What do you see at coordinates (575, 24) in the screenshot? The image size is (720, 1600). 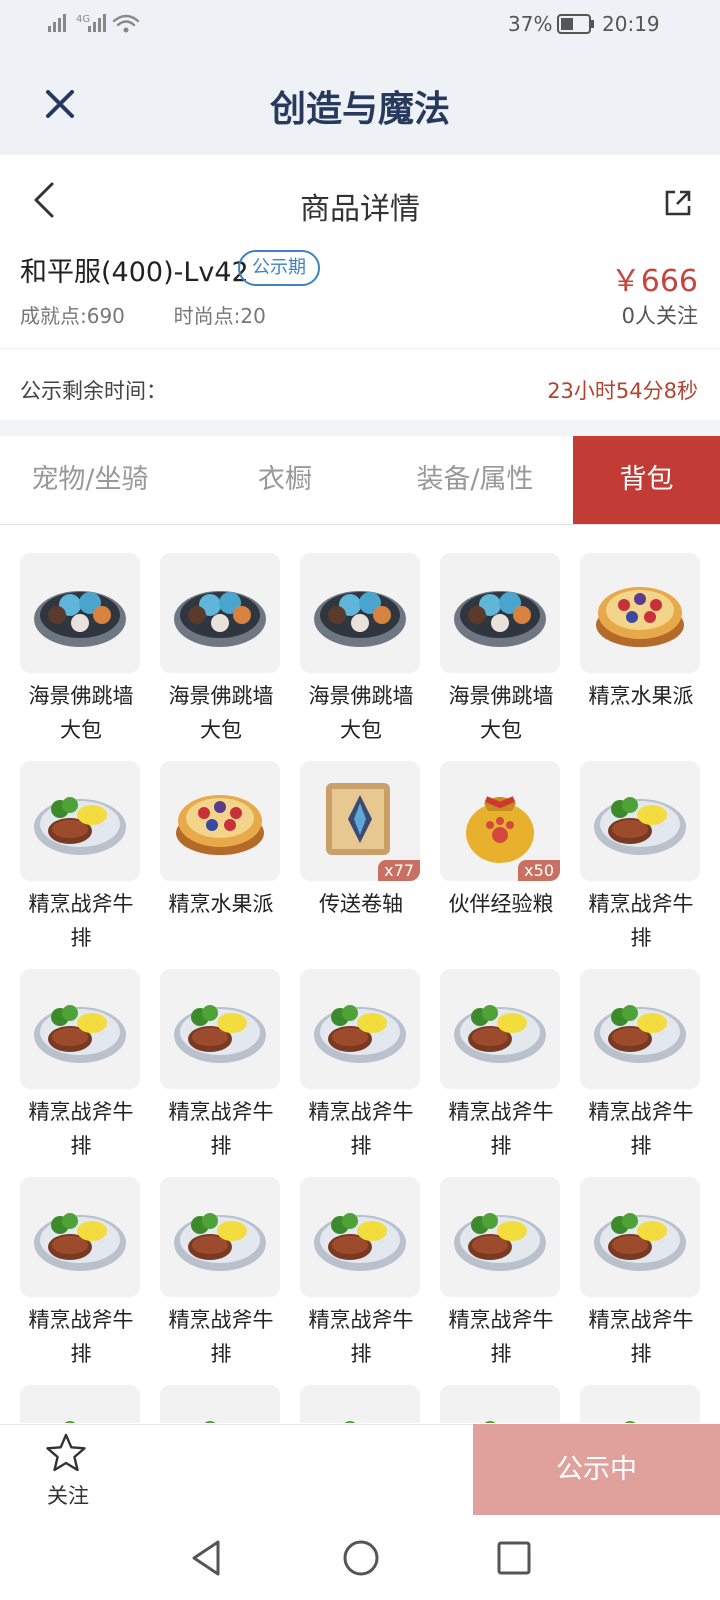 I see `battery-icon` at bounding box center [575, 24].